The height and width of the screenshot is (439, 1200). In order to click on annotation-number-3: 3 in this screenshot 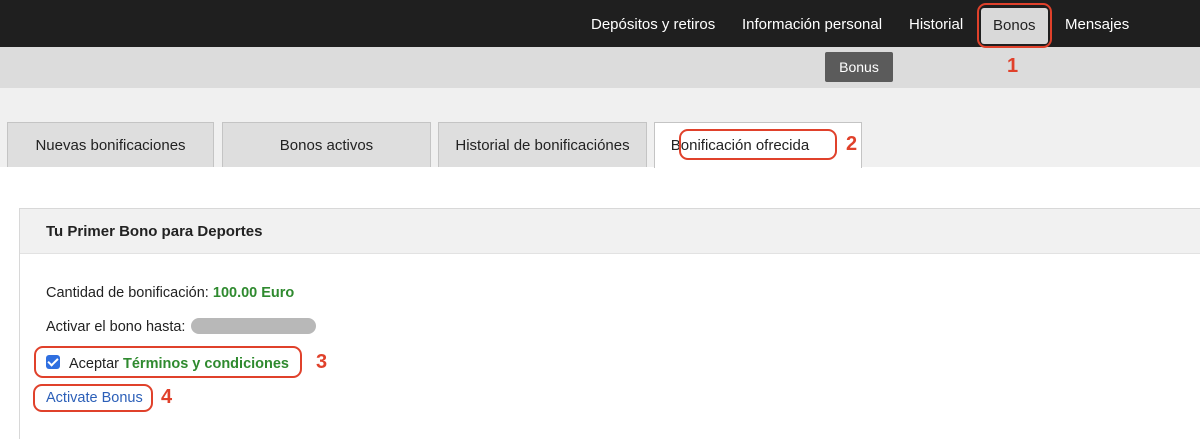, I will do `click(322, 362)`.